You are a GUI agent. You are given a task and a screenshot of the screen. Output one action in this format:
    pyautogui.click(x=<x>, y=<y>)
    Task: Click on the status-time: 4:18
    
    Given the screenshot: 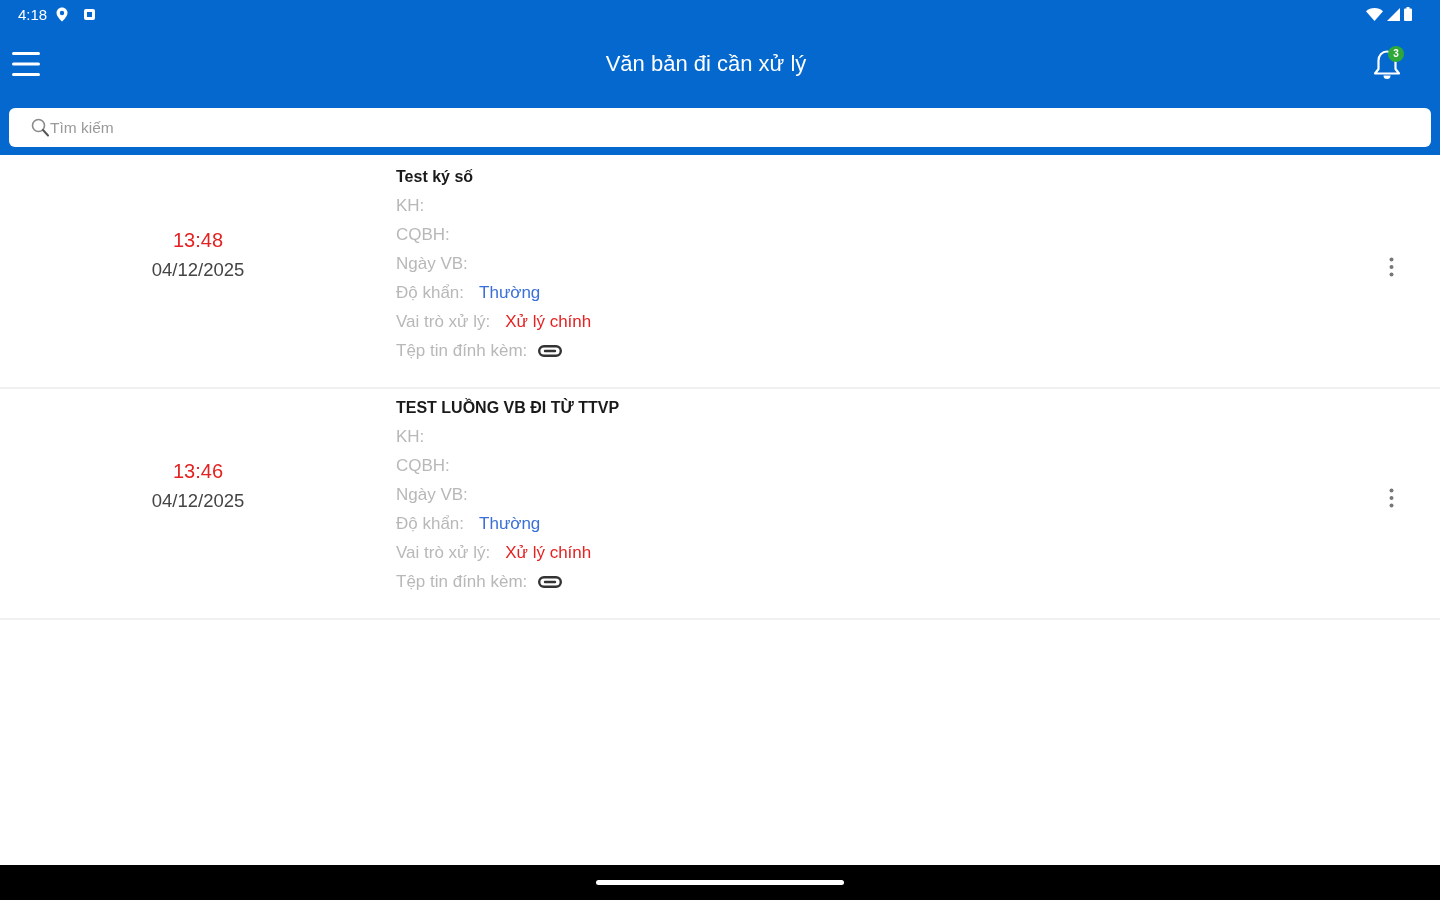 What is the action you would take?
    pyautogui.click(x=33, y=14)
    